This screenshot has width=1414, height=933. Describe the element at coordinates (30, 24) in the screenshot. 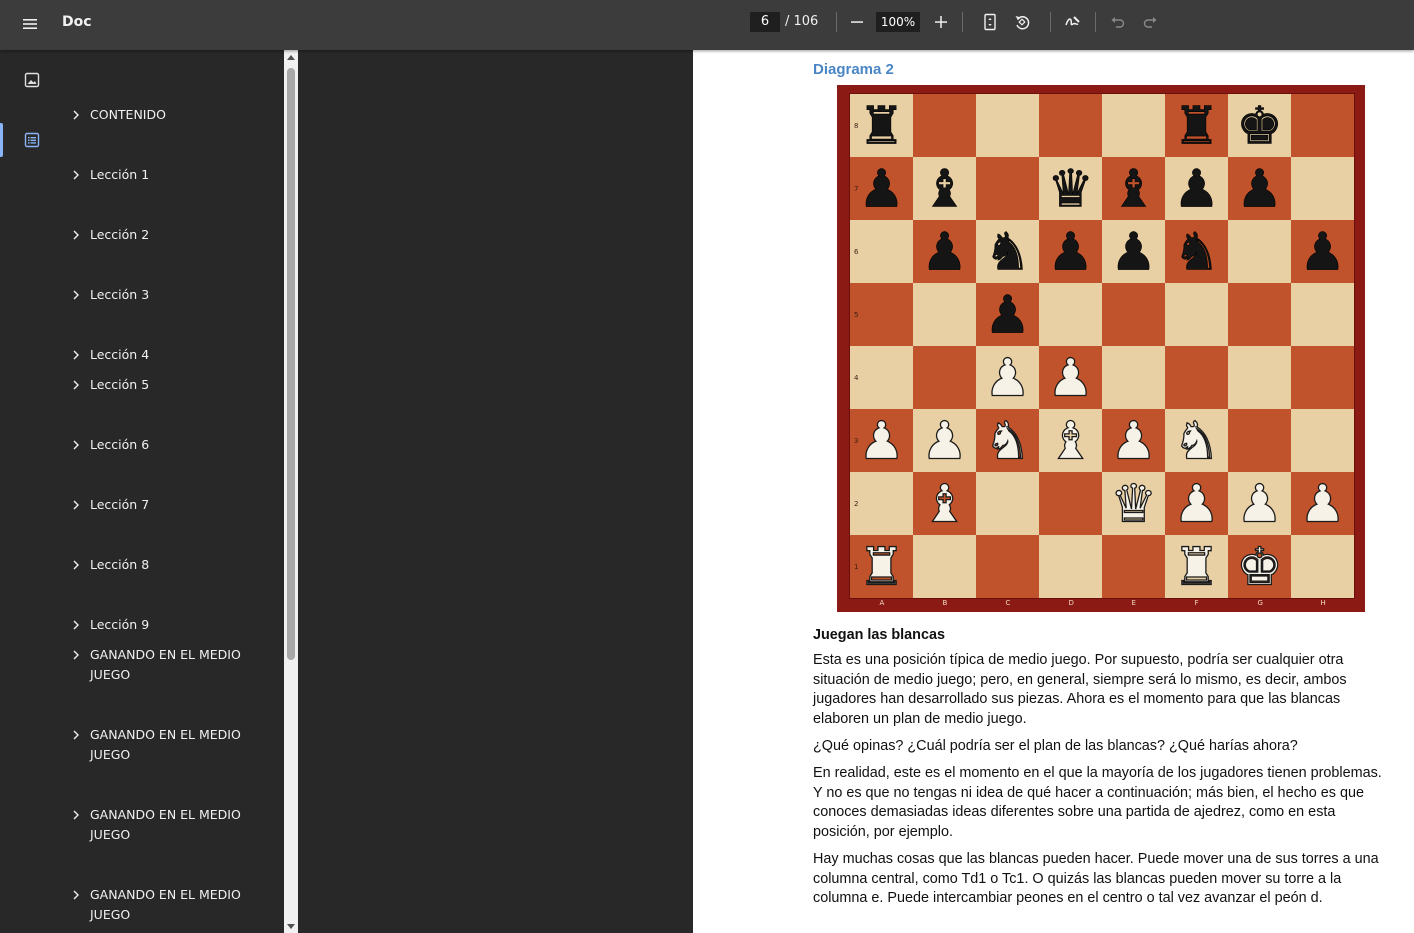

I see `menu-icon` at that location.